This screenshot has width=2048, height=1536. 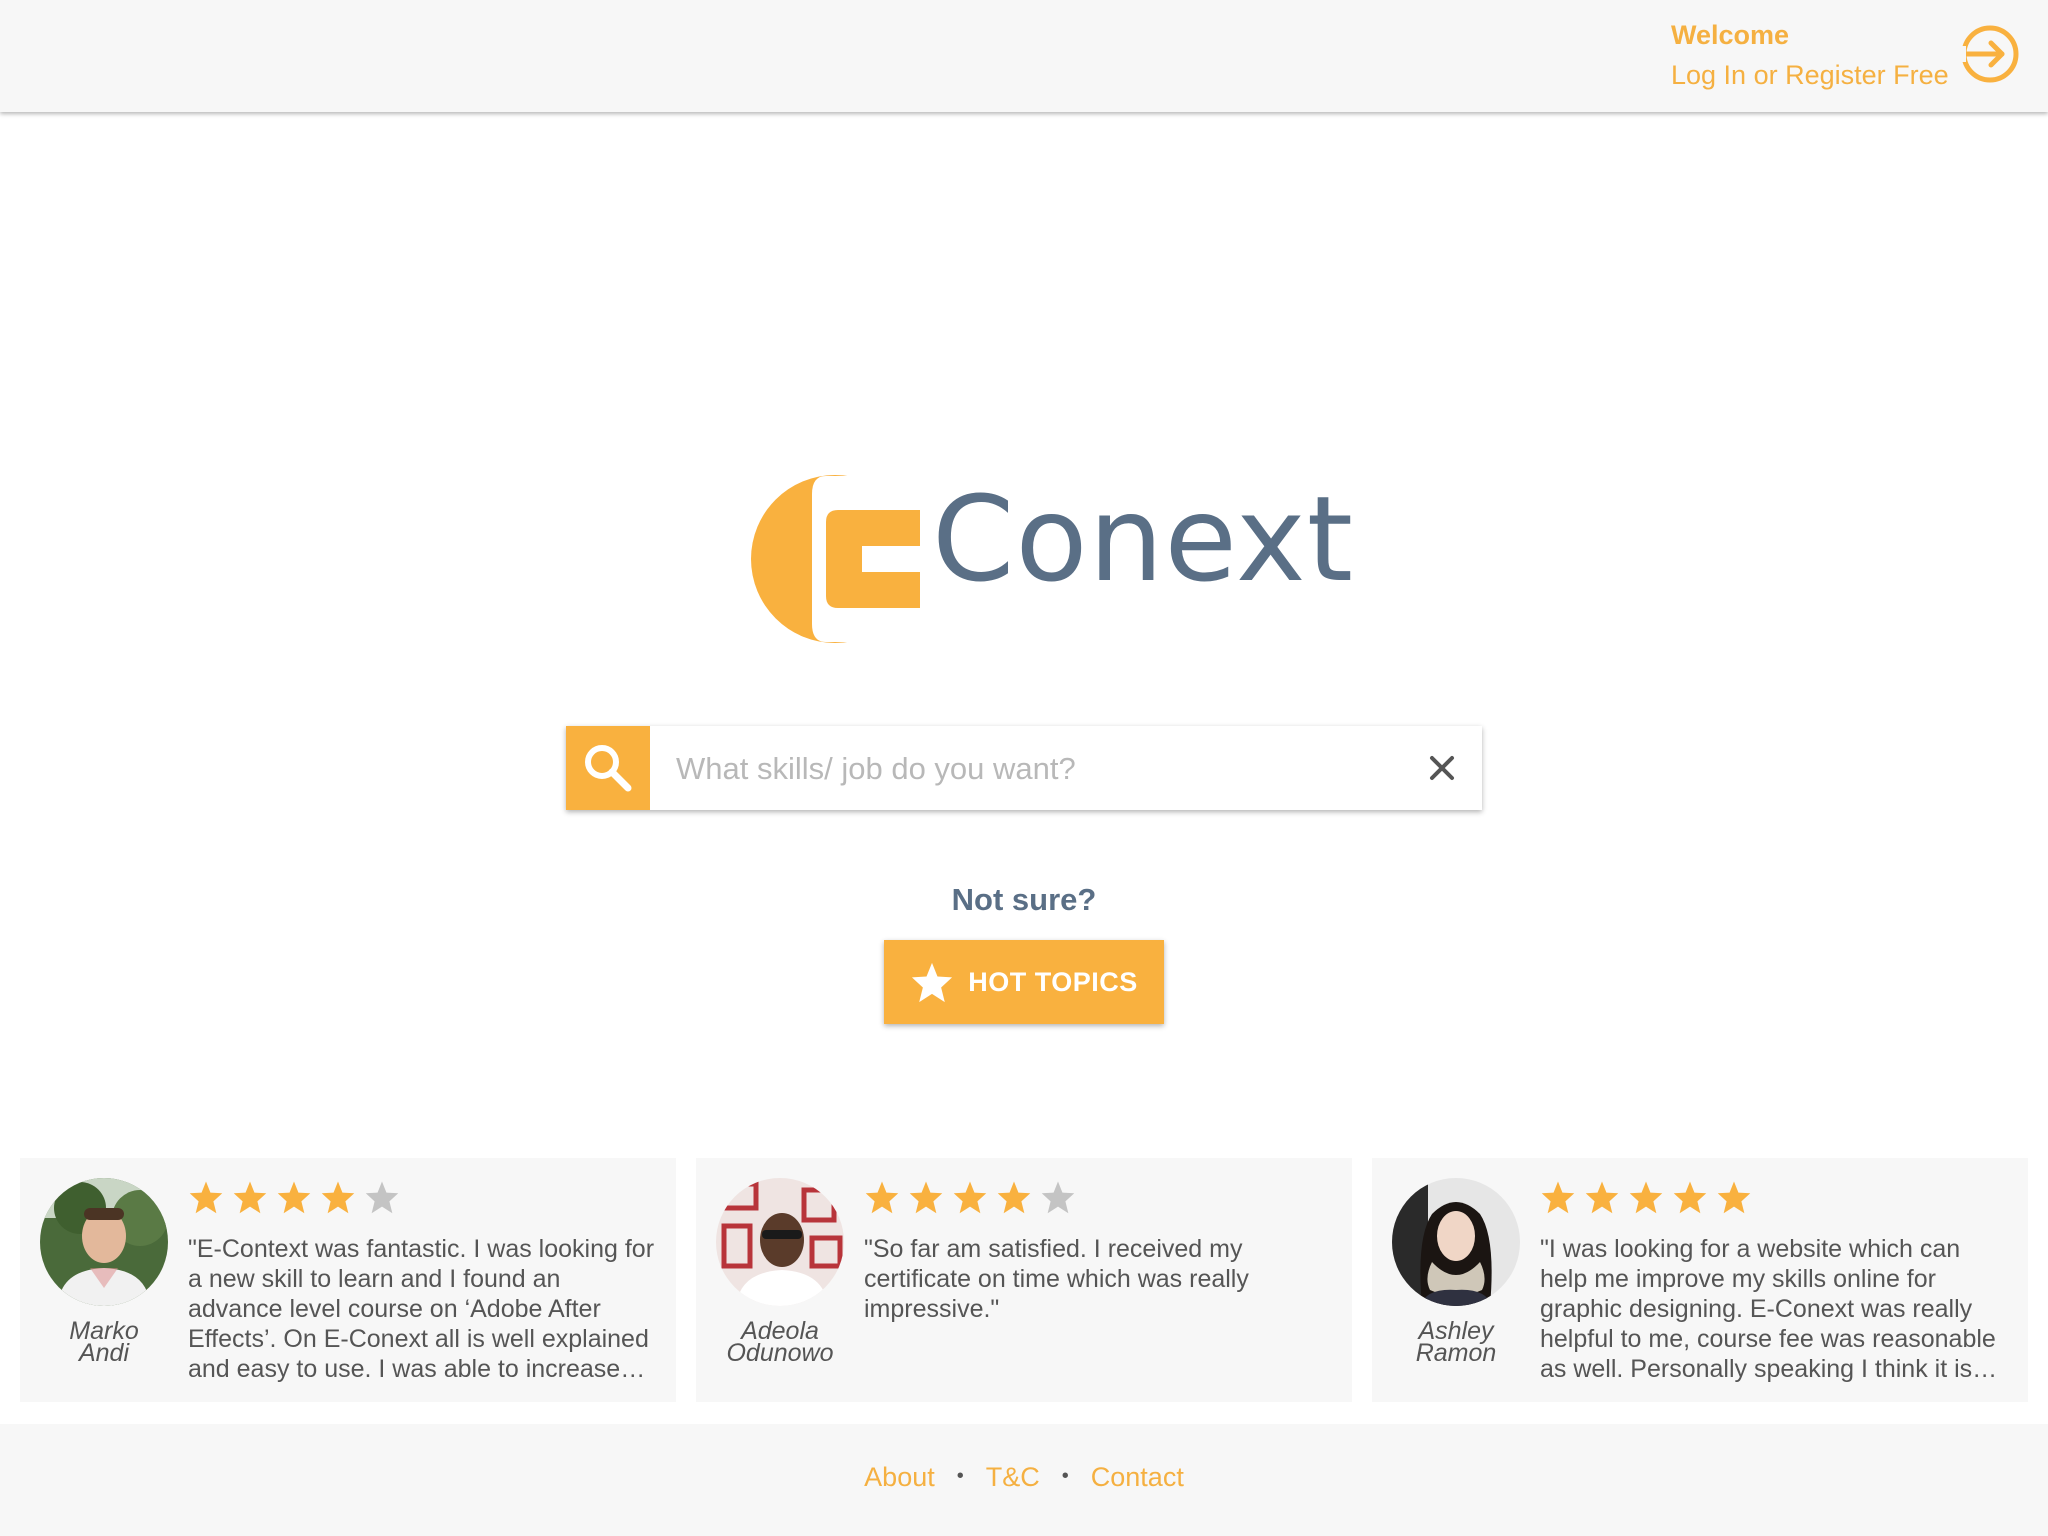 I want to click on search-button, so click(x=608, y=768).